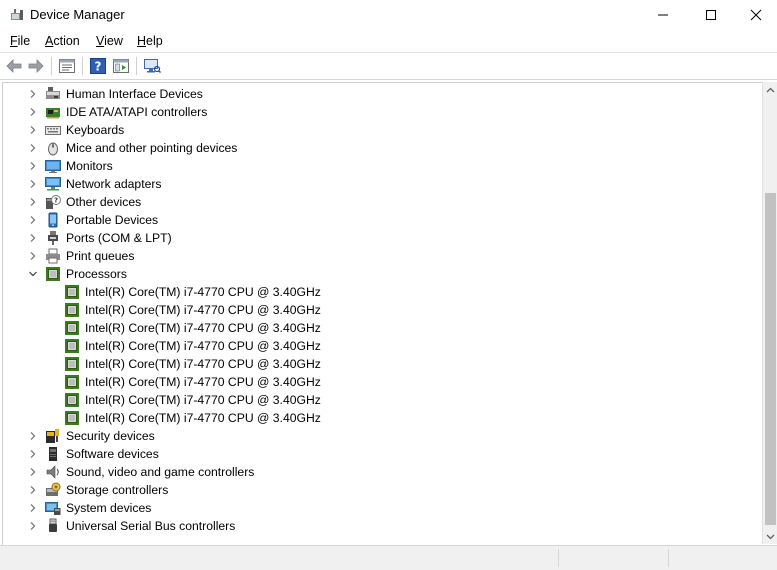  I want to click on menu-help: Help, so click(150, 41).